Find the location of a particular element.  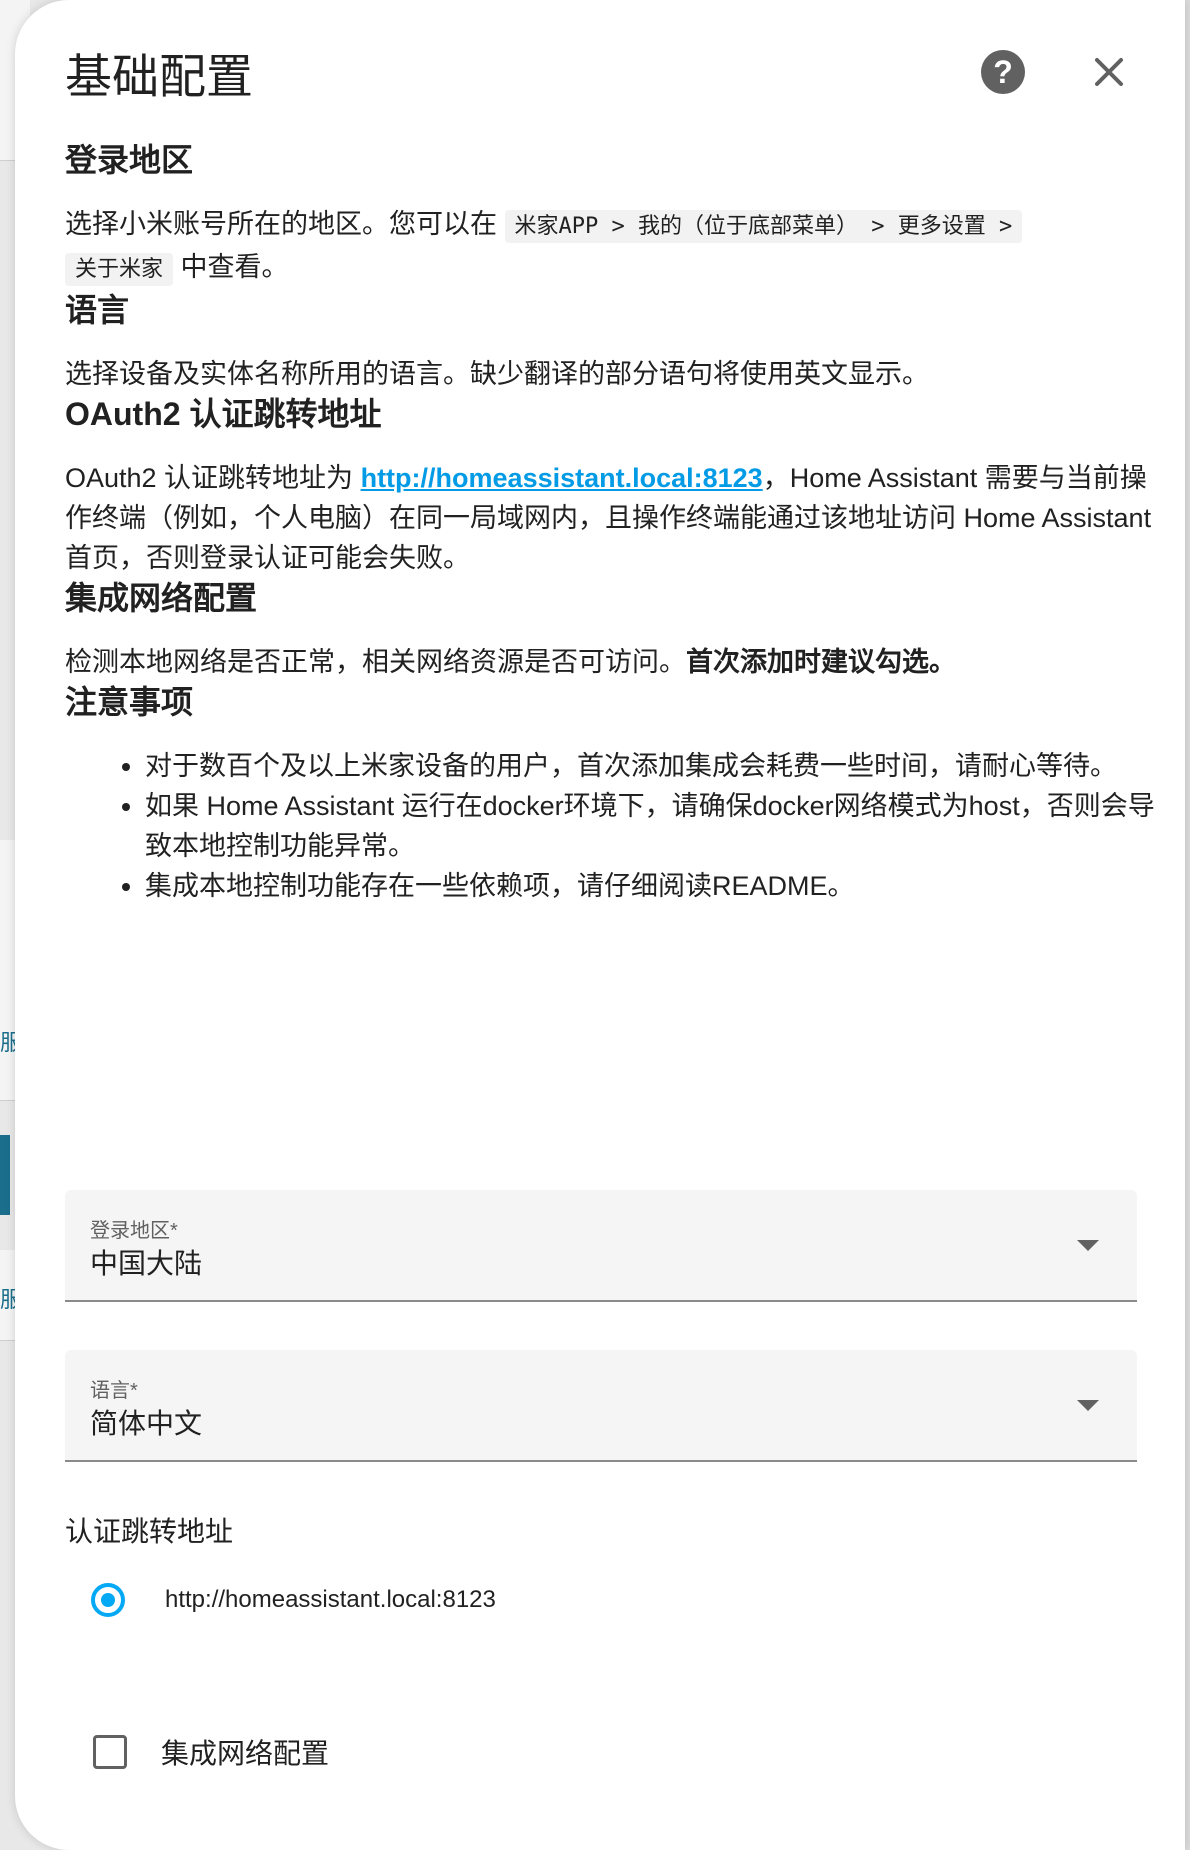

close-icon is located at coordinates (1109, 72).